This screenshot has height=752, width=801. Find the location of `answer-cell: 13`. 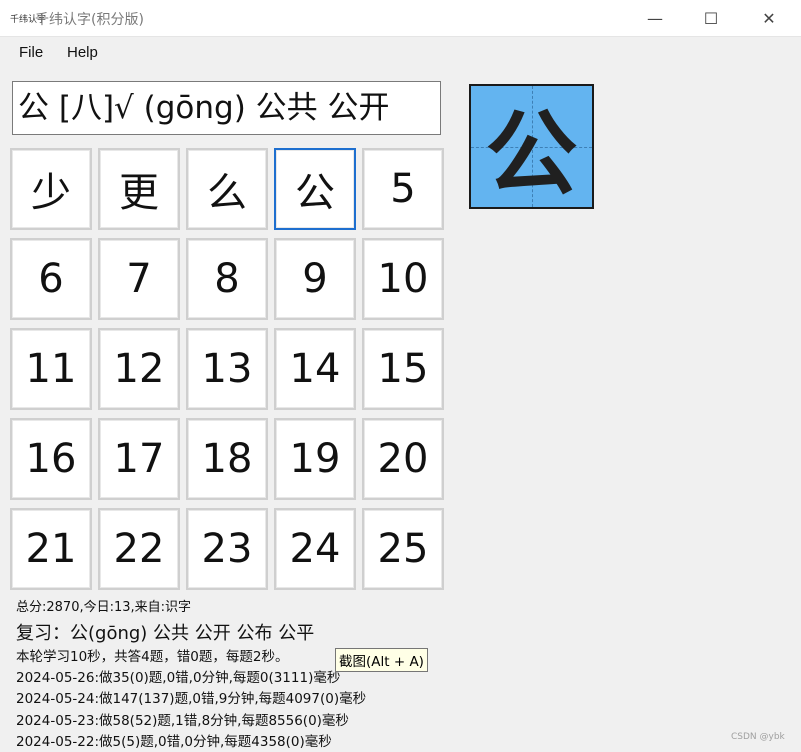

answer-cell: 13 is located at coordinates (227, 369).